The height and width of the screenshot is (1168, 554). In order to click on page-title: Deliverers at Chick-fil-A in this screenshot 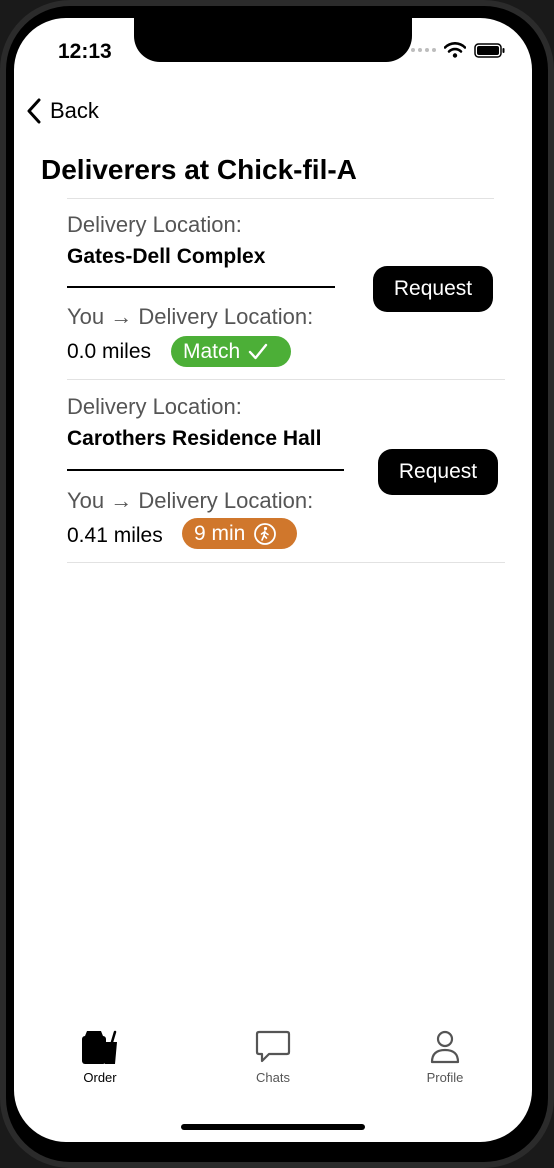, I will do `click(199, 169)`.